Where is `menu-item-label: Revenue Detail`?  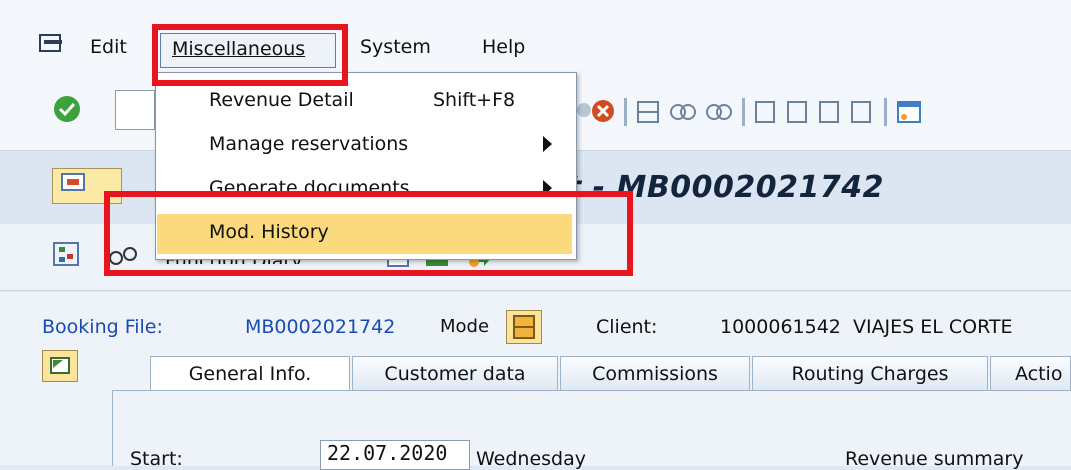 menu-item-label: Revenue Detail is located at coordinates (281, 100).